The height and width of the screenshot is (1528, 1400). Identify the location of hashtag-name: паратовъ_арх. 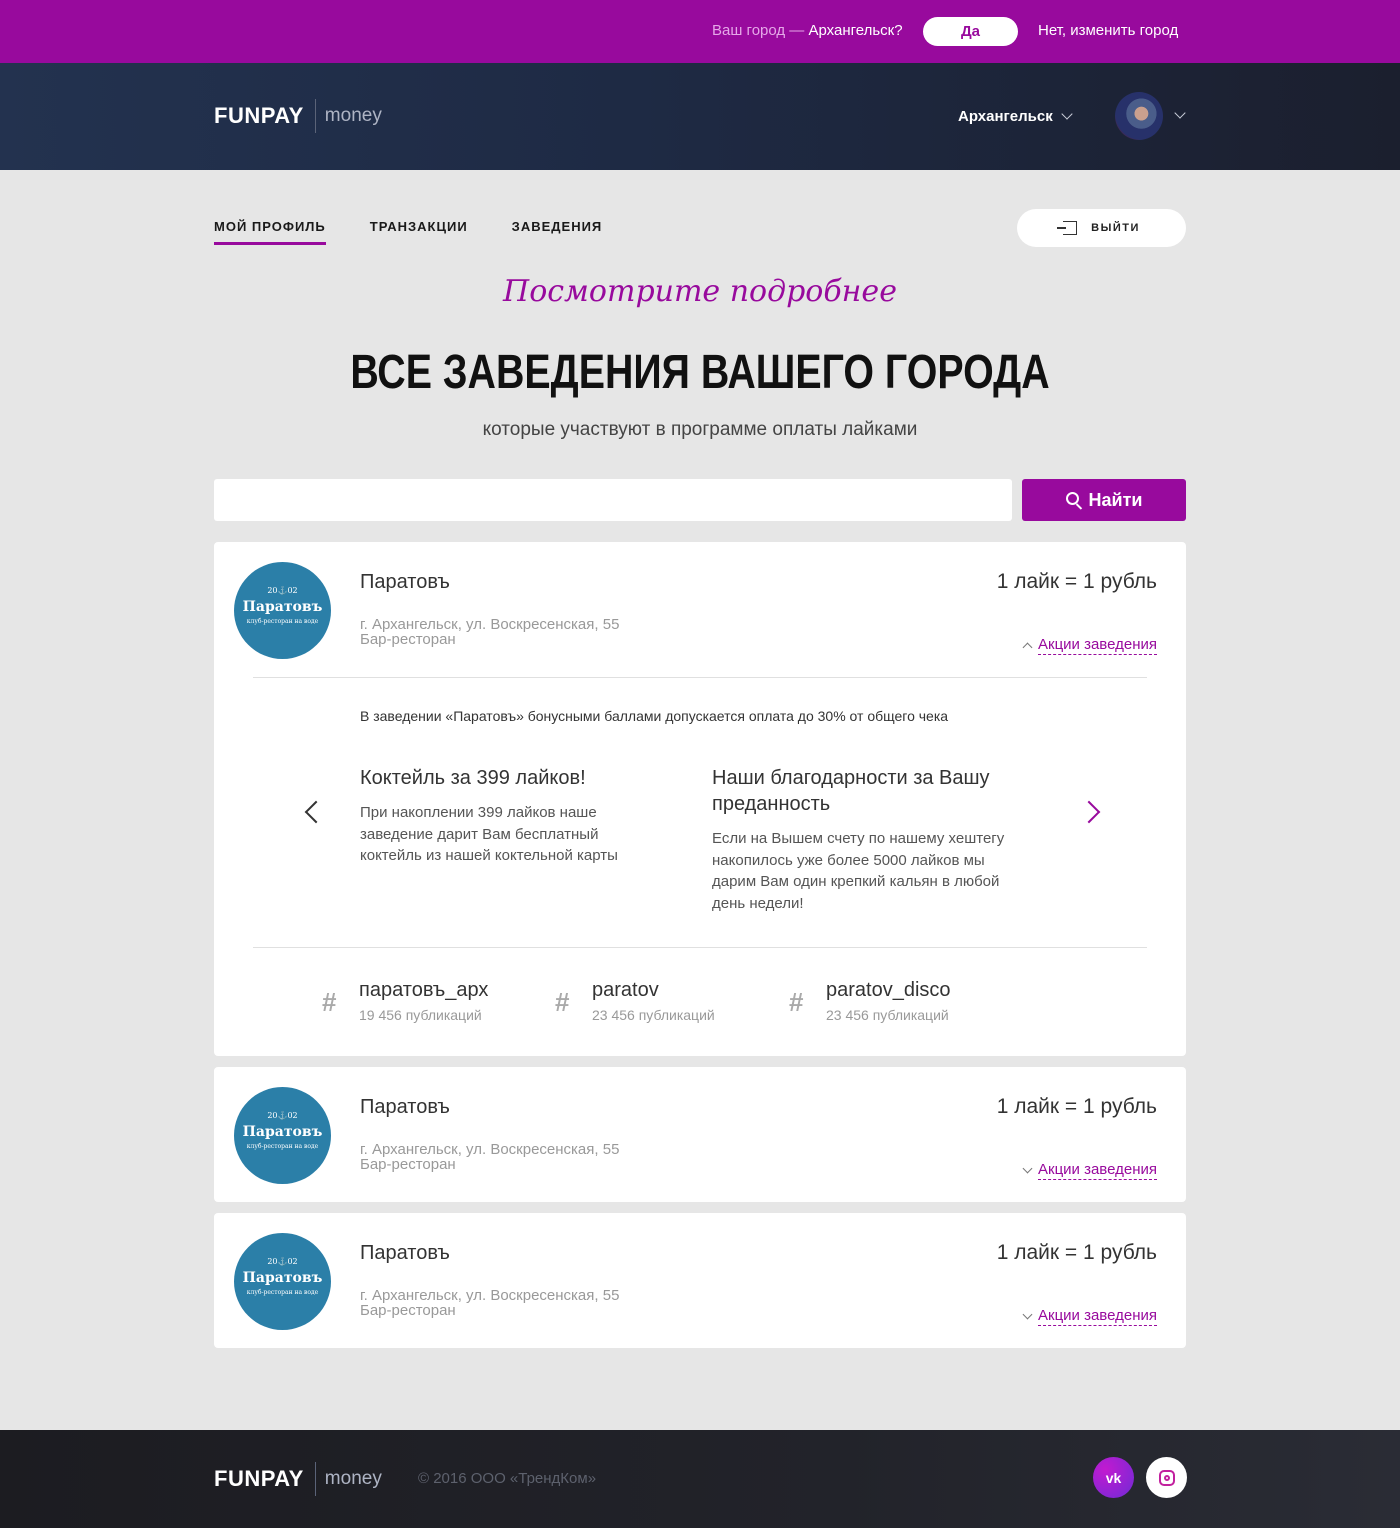
(424, 990).